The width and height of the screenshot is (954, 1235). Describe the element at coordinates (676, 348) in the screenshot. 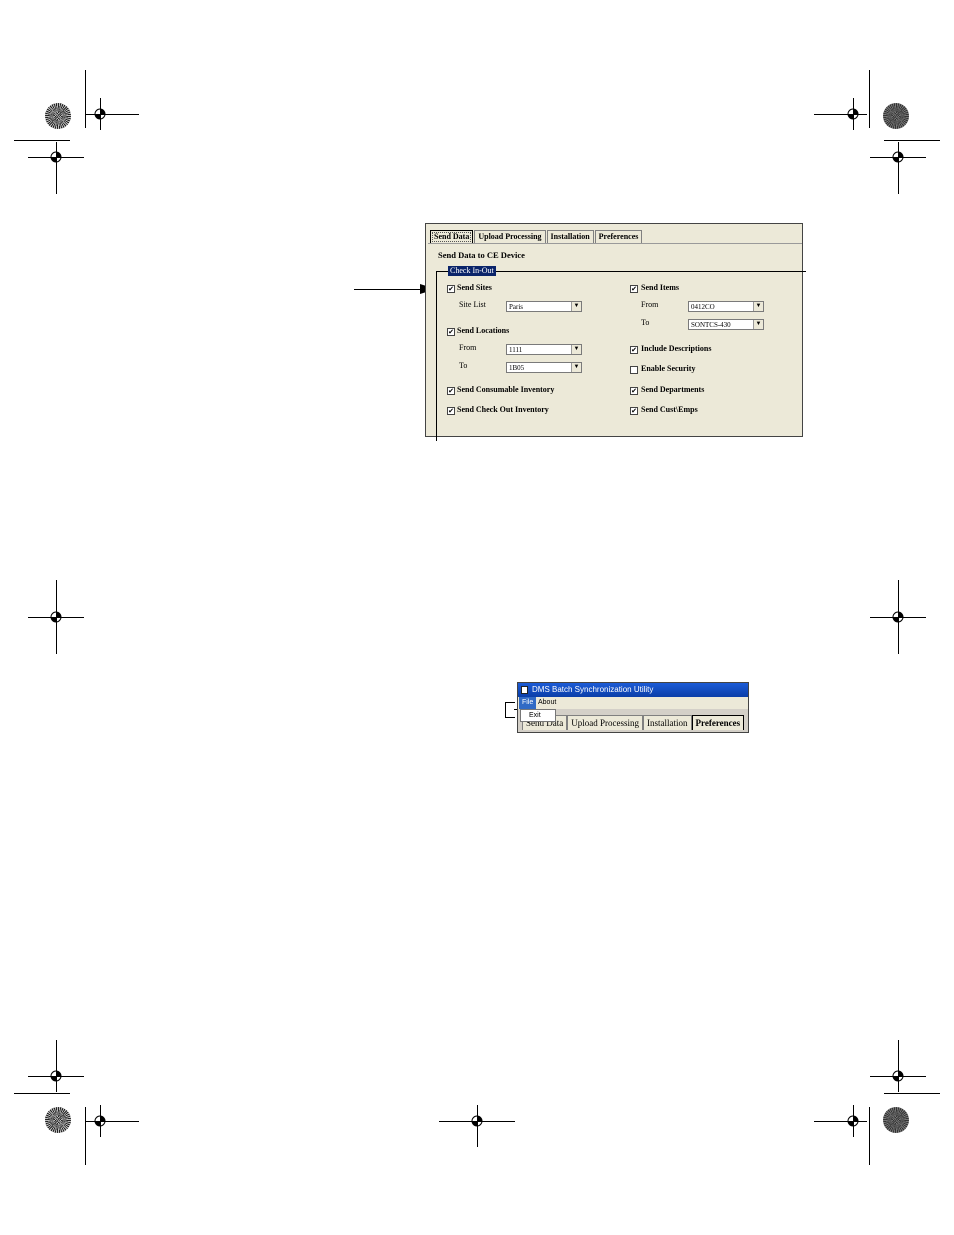

I see `include-descriptions-label: Include Descriptions` at that location.